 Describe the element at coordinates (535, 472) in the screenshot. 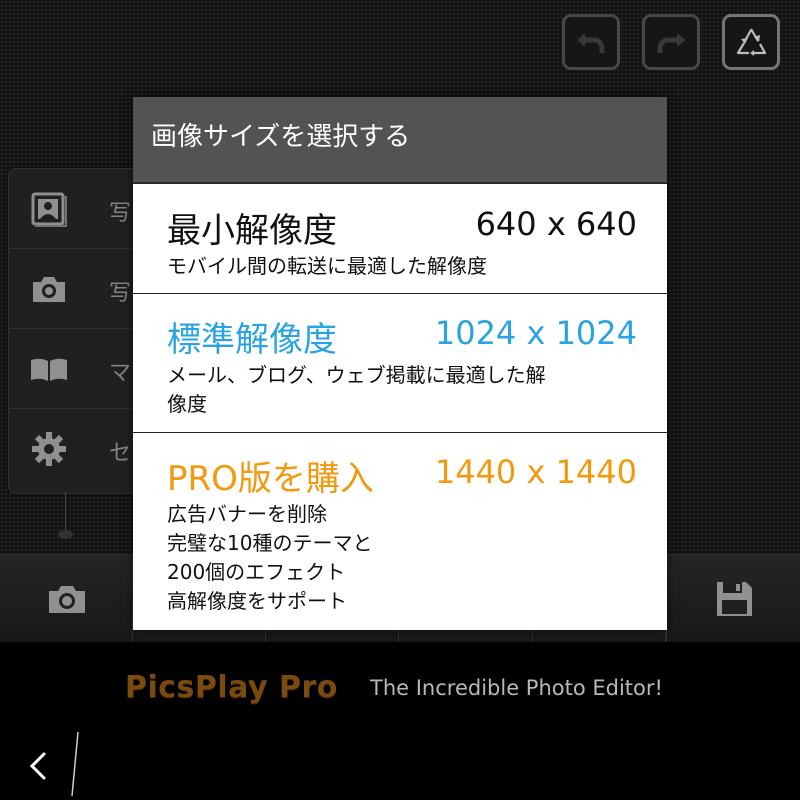

I see `option-resolution: 1440 x 1440` at that location.